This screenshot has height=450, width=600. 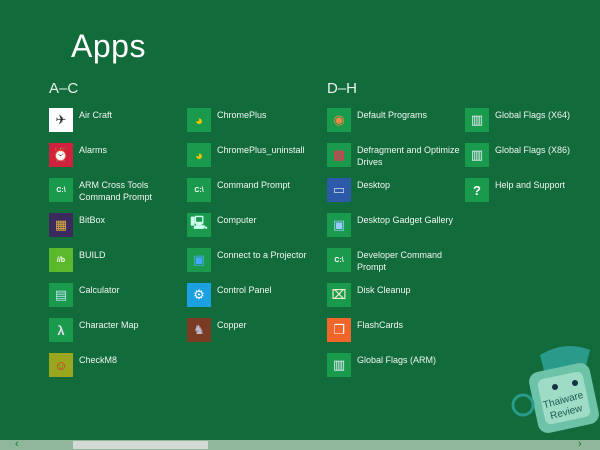 What do you see at coordinates (254, 335) in the screenshot?
I see `app-tile: ♞ Copper` at bounding box center [254, 335].